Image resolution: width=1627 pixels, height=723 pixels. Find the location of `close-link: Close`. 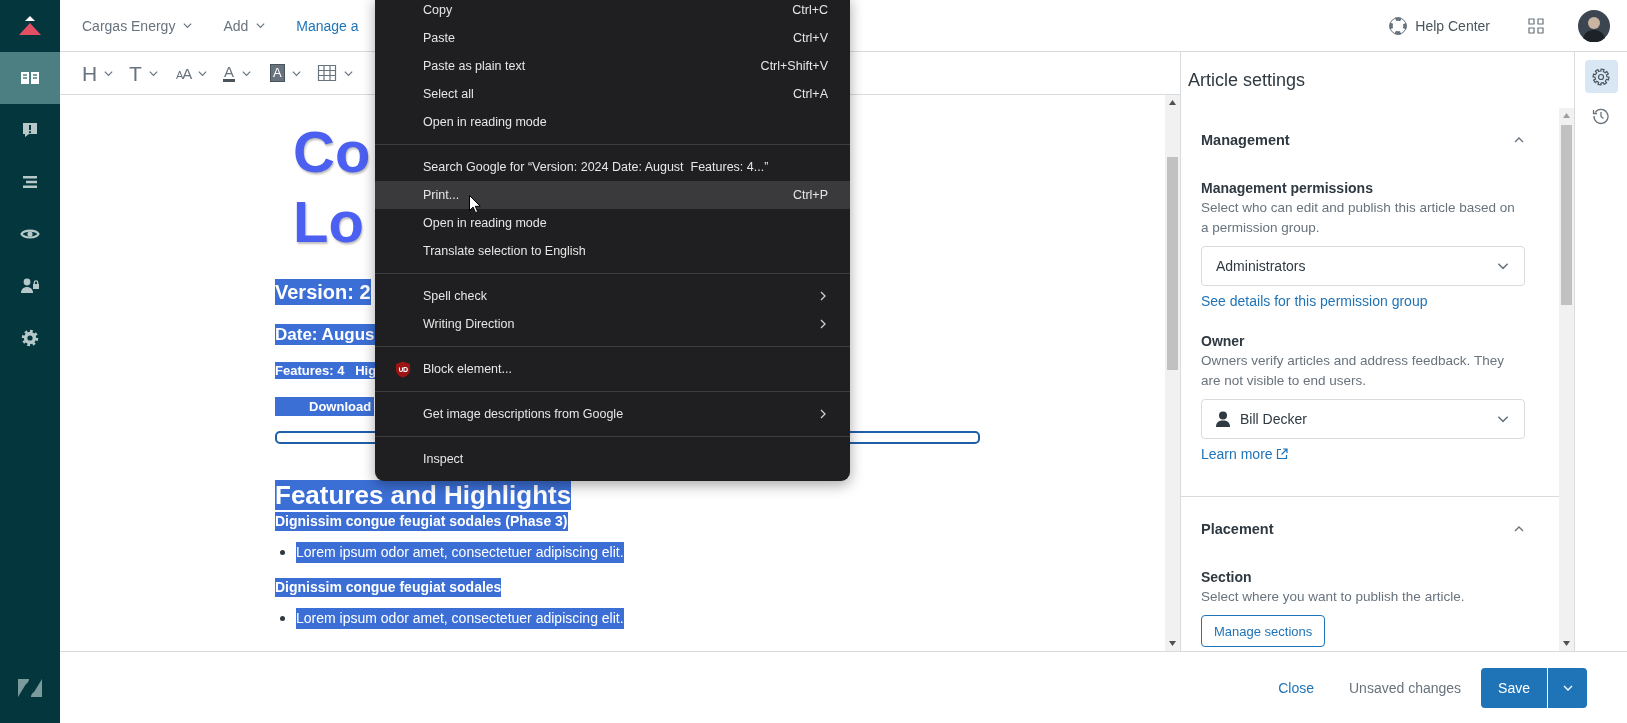

close-link: Close is located at coordinates (1296, 687).